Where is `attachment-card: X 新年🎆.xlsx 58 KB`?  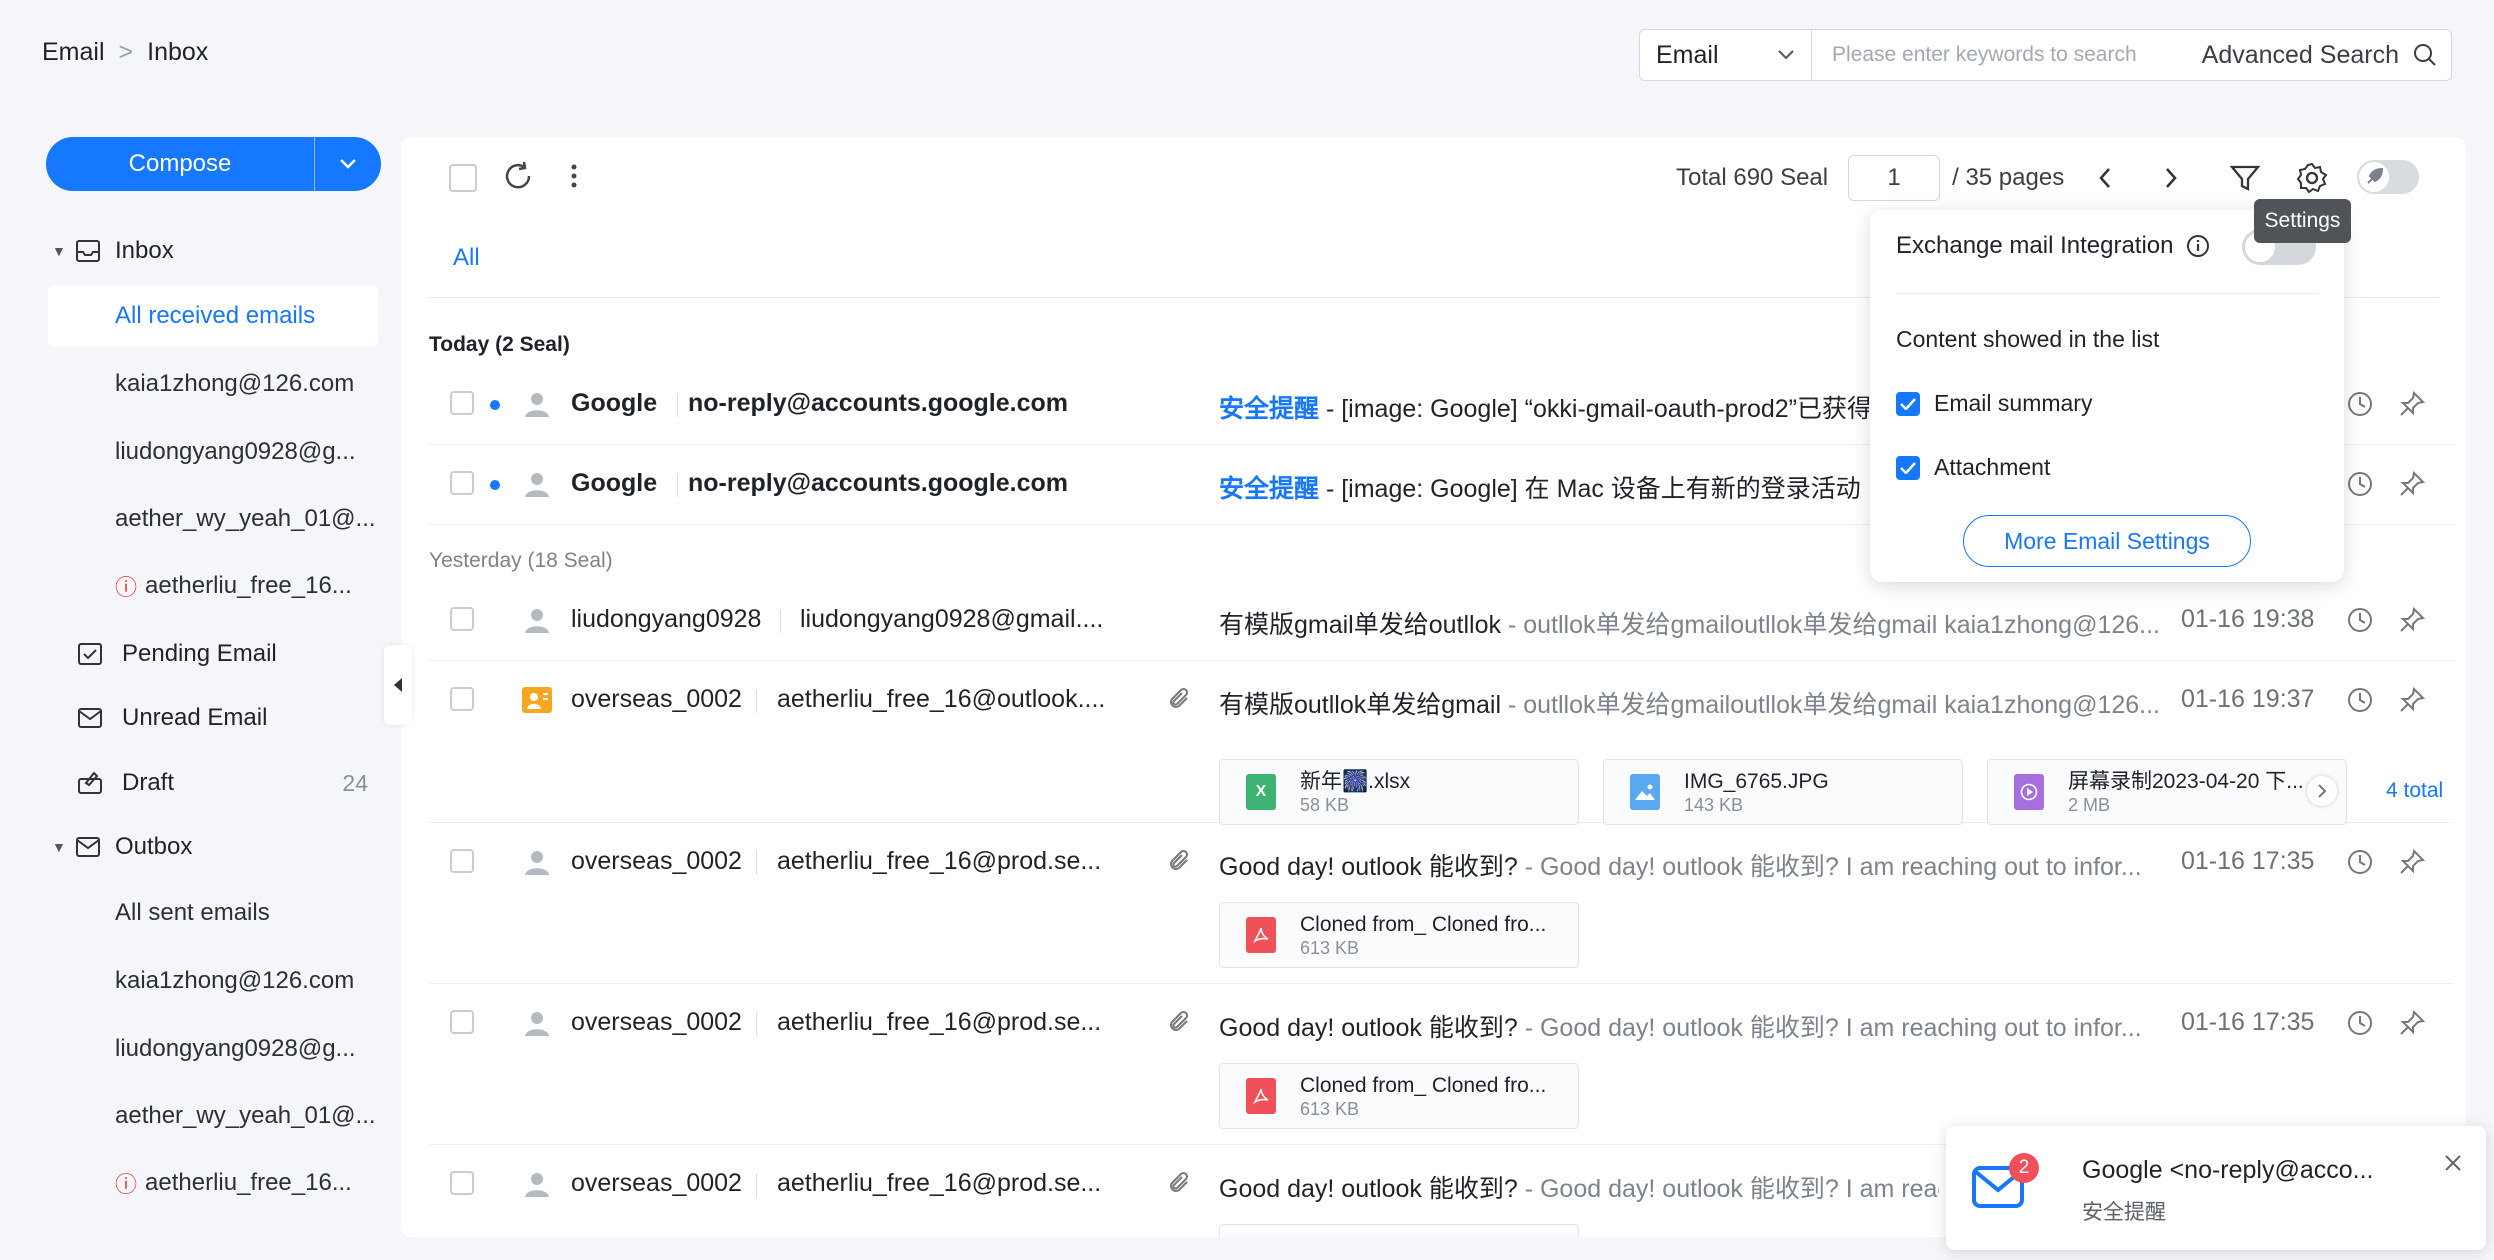 attachment-card: X 新年🎆.xlsx 58 KB is located at coordinates (1399, 792).